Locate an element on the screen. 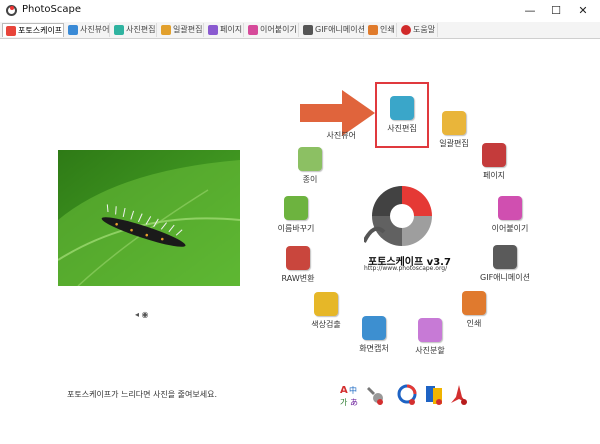  minimize-button: — is located at coordinates (530, 11).